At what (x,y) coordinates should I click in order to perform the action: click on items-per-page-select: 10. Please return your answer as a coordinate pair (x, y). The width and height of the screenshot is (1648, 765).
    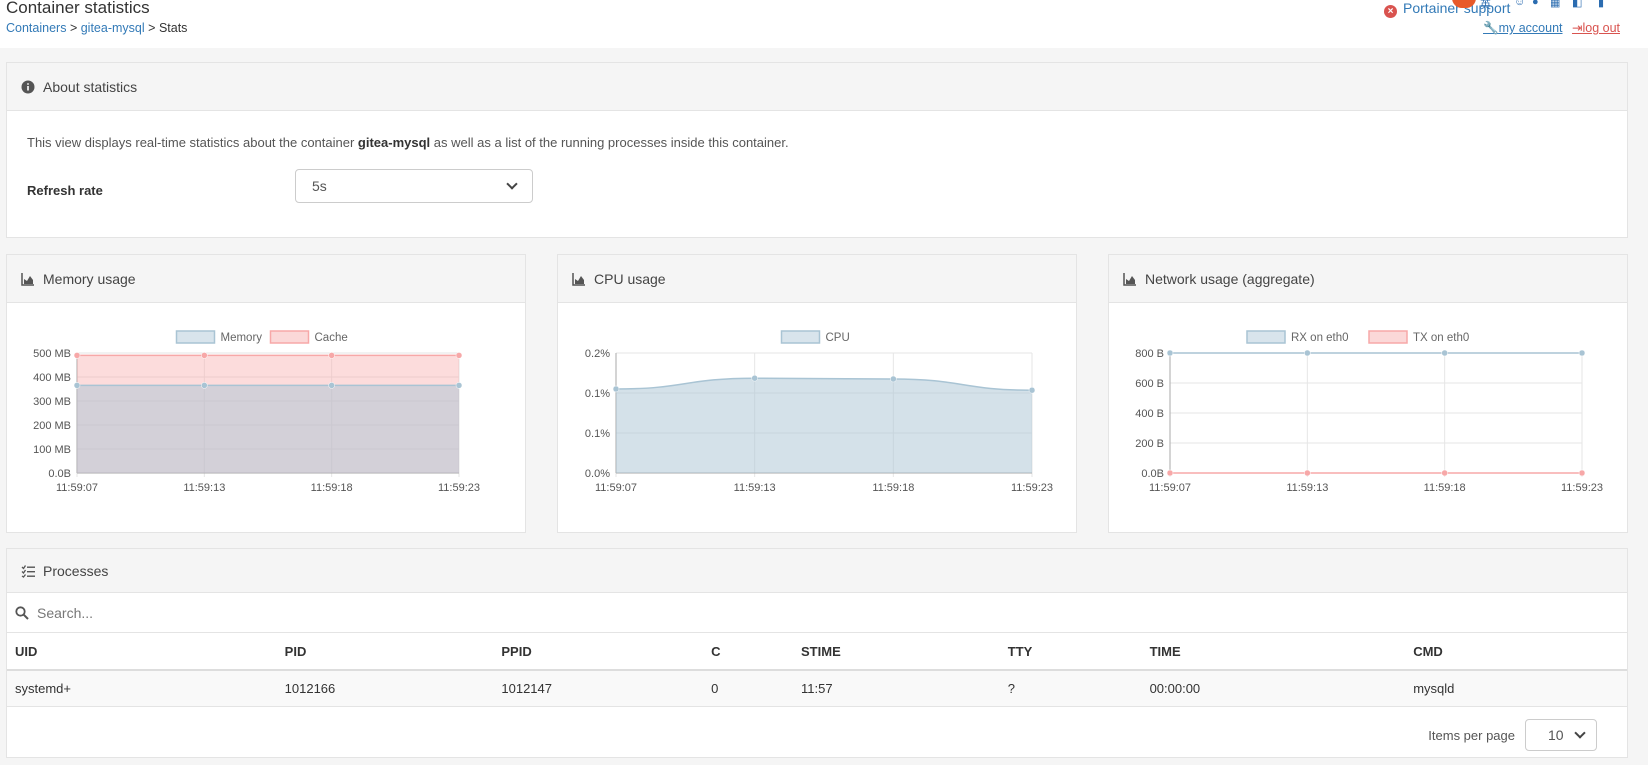
    Looking at the image, I should click on (1561, 735).